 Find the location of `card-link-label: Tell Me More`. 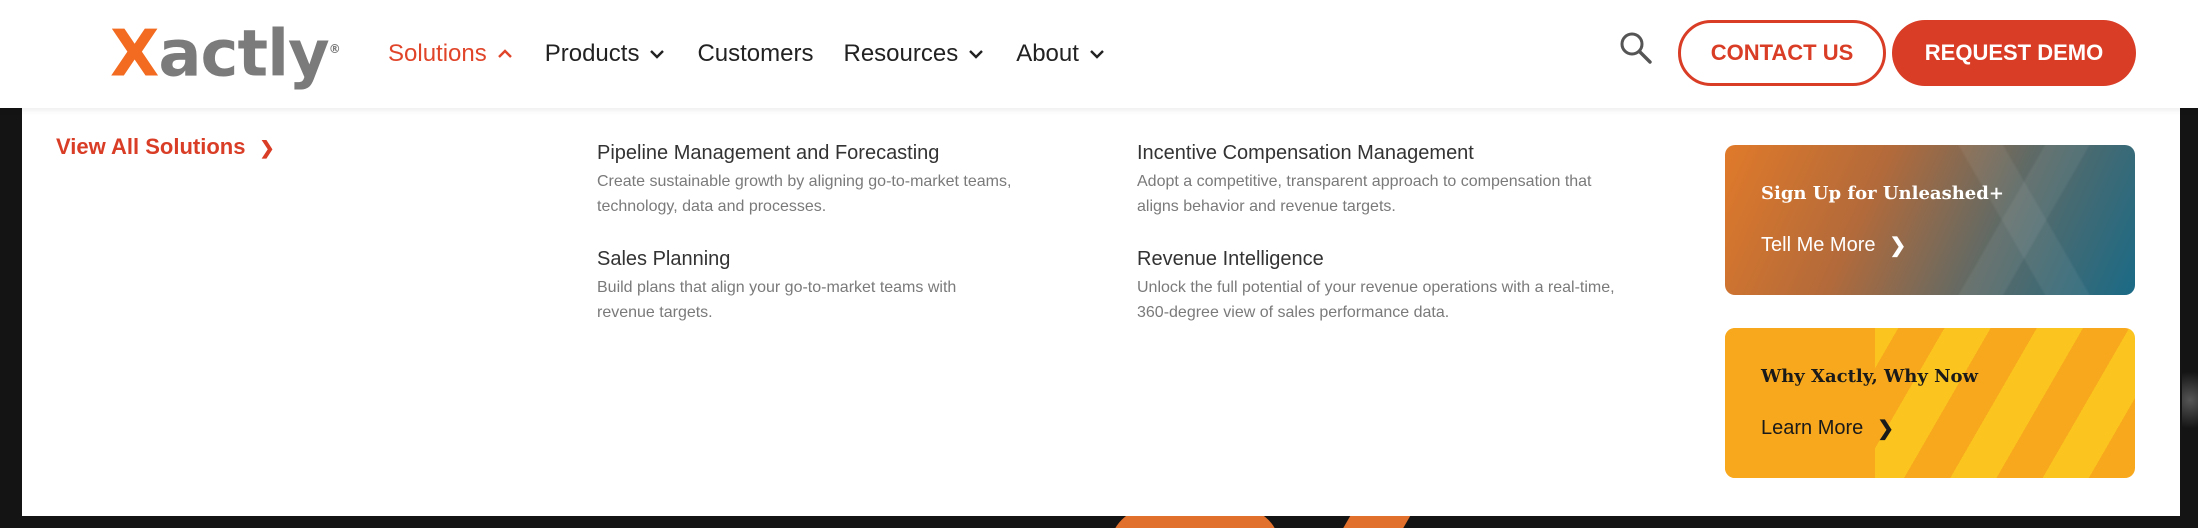

card-link-label: Tell Me More is located at coordinates (1818, 245).